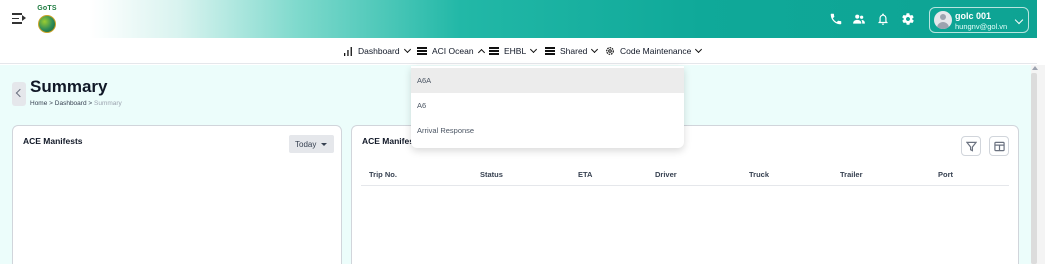 This screenshot has width=1045, height=264. What do you see at coordinates (685, 185) in the screenshot?
I see `table-header-divider` at bounding box center [685, 185].